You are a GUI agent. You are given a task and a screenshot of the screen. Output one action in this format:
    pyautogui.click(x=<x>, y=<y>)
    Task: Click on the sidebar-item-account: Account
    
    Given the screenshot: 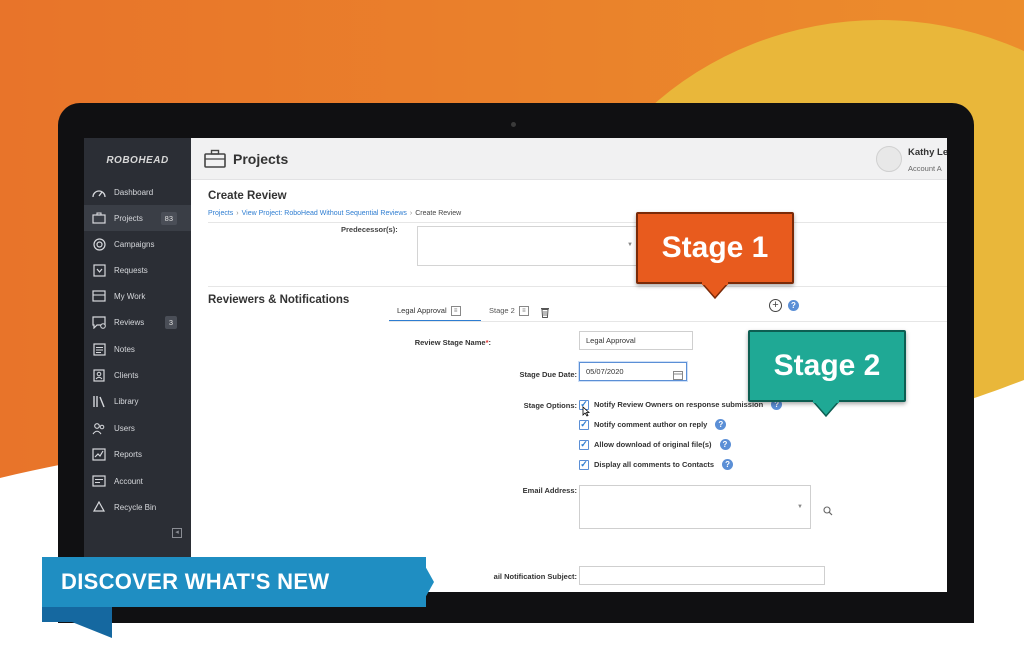 What is the action you would take?
    pyautogui.click(x=137, y=481)
    